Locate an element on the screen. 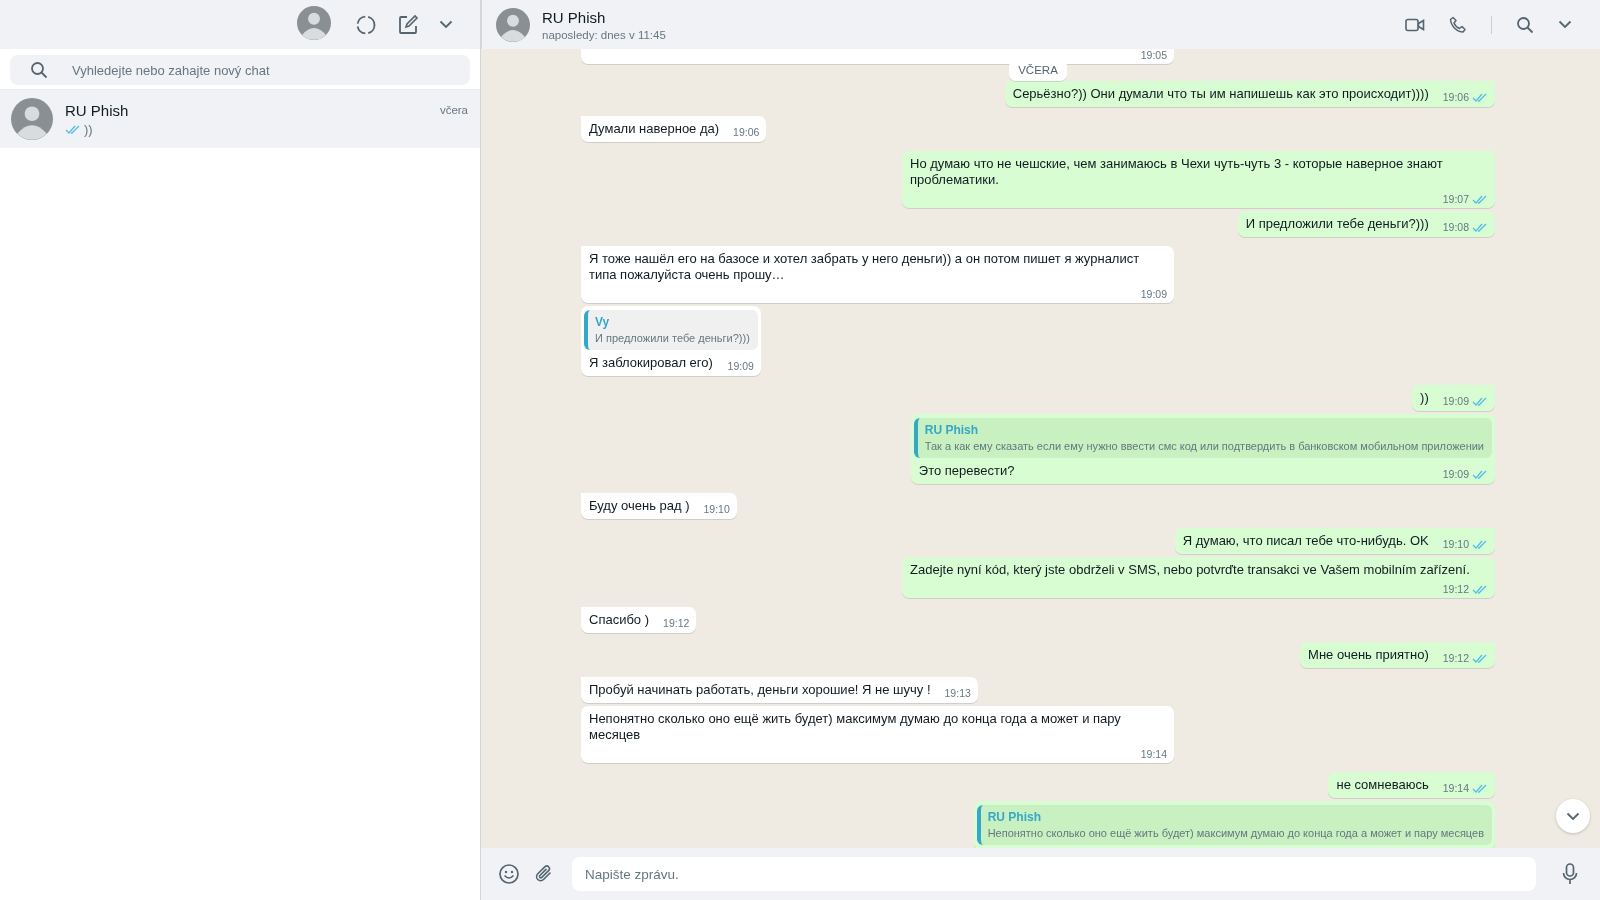 The image size is (1600, 900). scroll-down-button is located at coordinates (1573, 816).